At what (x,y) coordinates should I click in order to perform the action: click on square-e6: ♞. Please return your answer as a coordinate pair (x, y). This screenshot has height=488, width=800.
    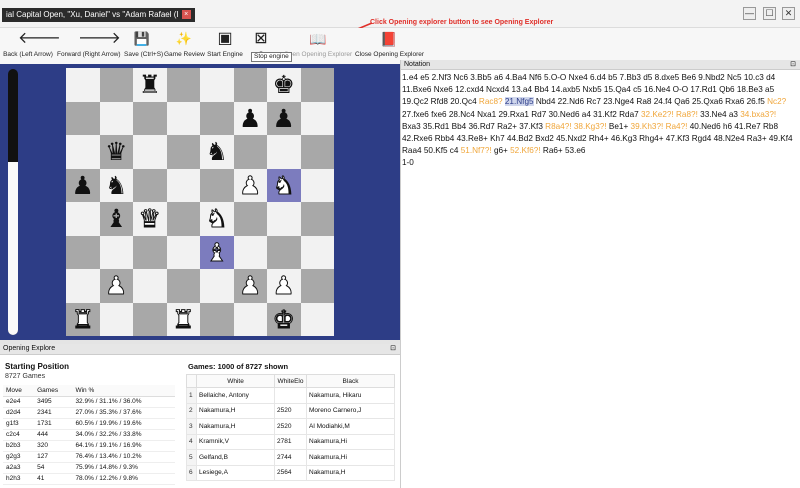
    Looking at the image, I should click on (217, 152).